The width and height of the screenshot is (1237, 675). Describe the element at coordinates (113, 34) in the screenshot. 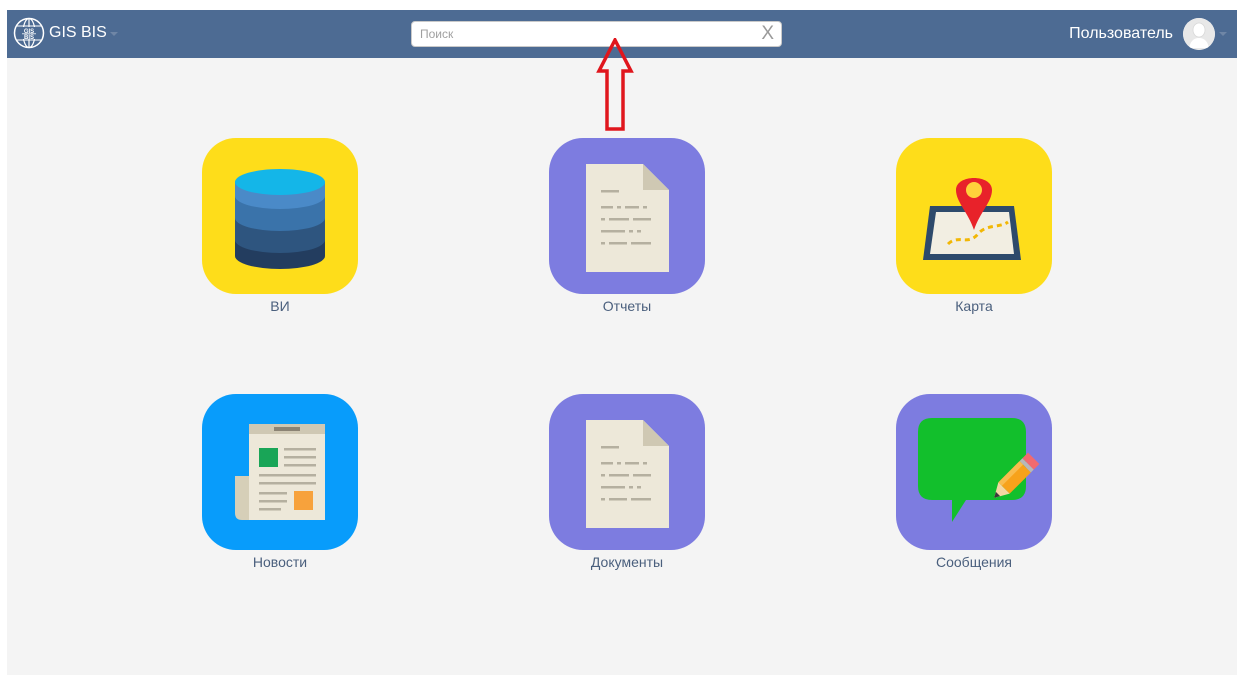

I see `brand-caret-icon` at that location.